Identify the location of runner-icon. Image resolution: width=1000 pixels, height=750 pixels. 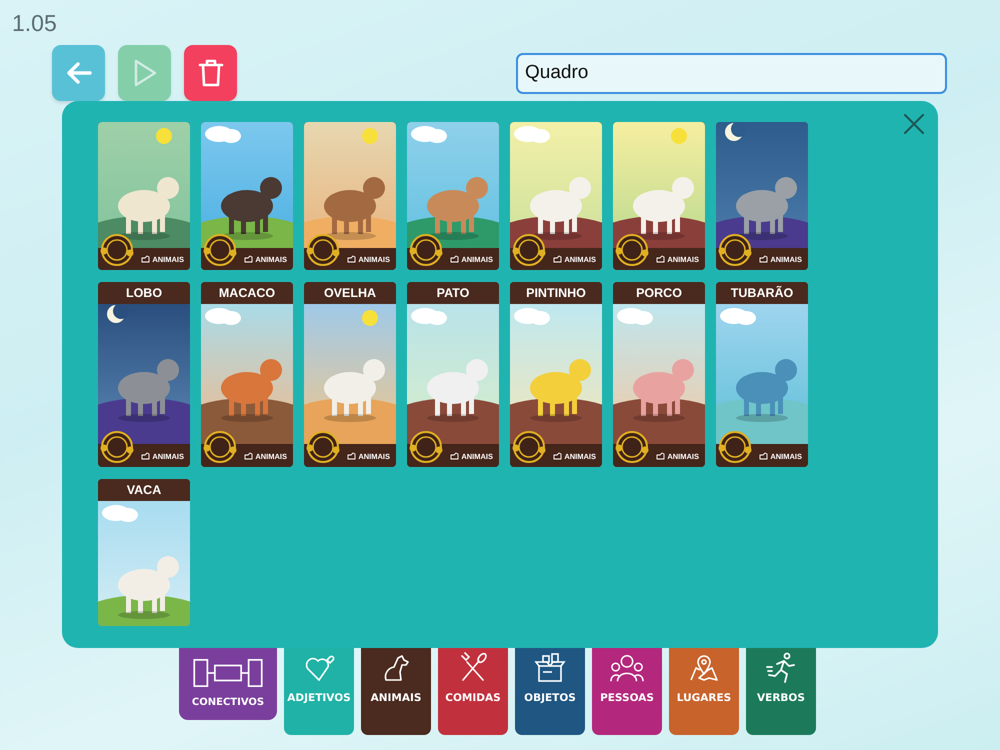
(781, 668).